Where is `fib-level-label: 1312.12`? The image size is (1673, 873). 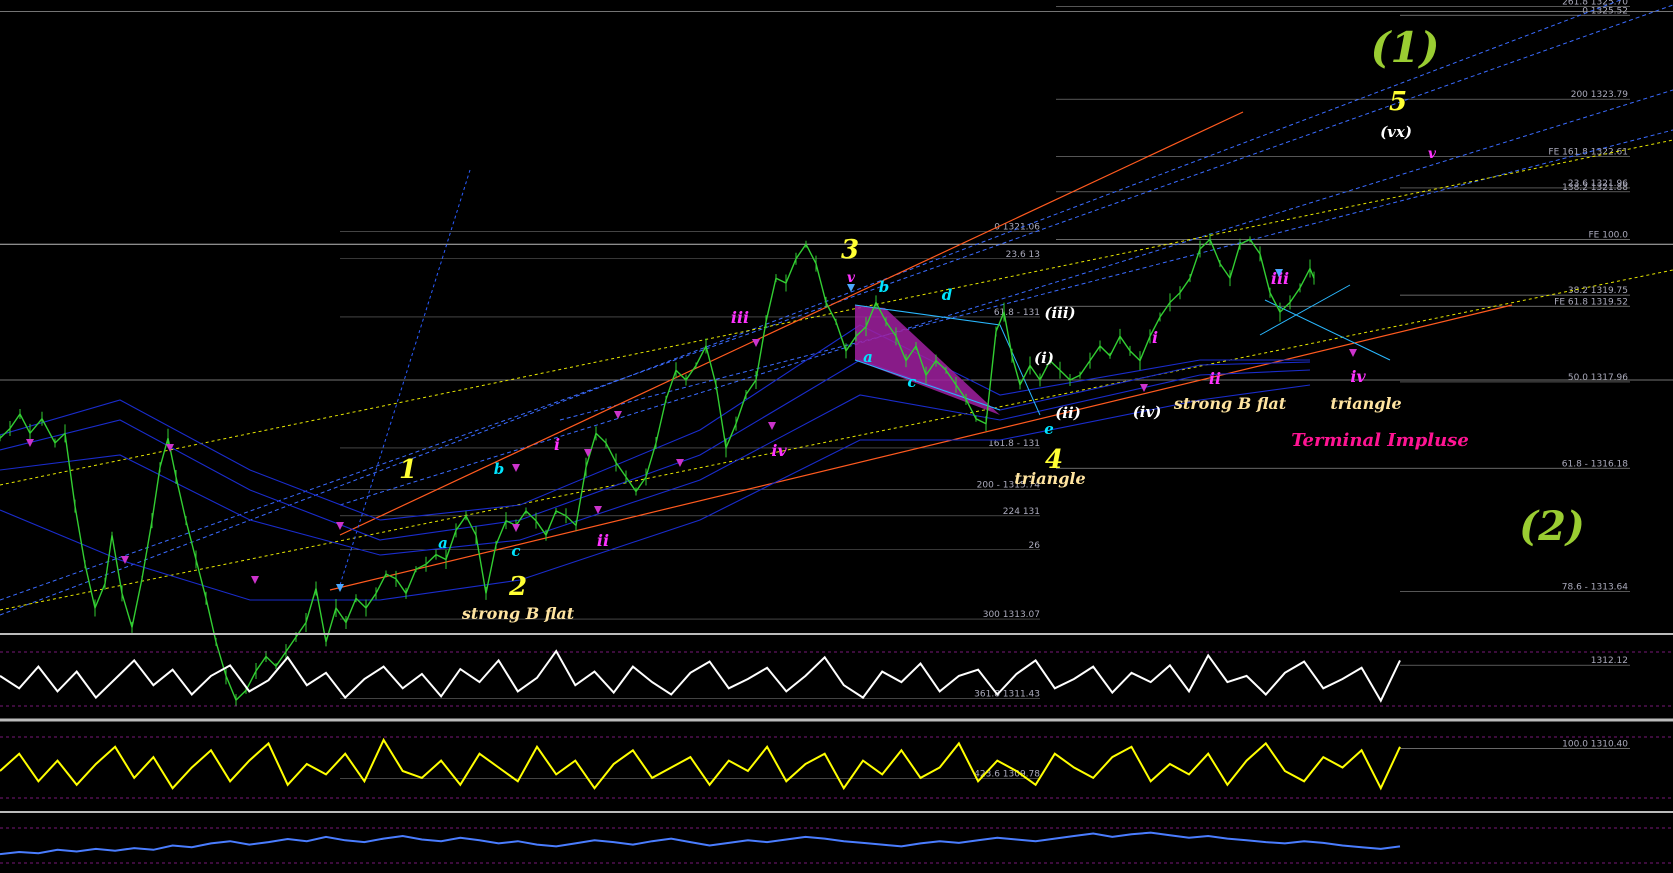
fib-level-label: 1312.12 is located at coordinates (1609, 661).